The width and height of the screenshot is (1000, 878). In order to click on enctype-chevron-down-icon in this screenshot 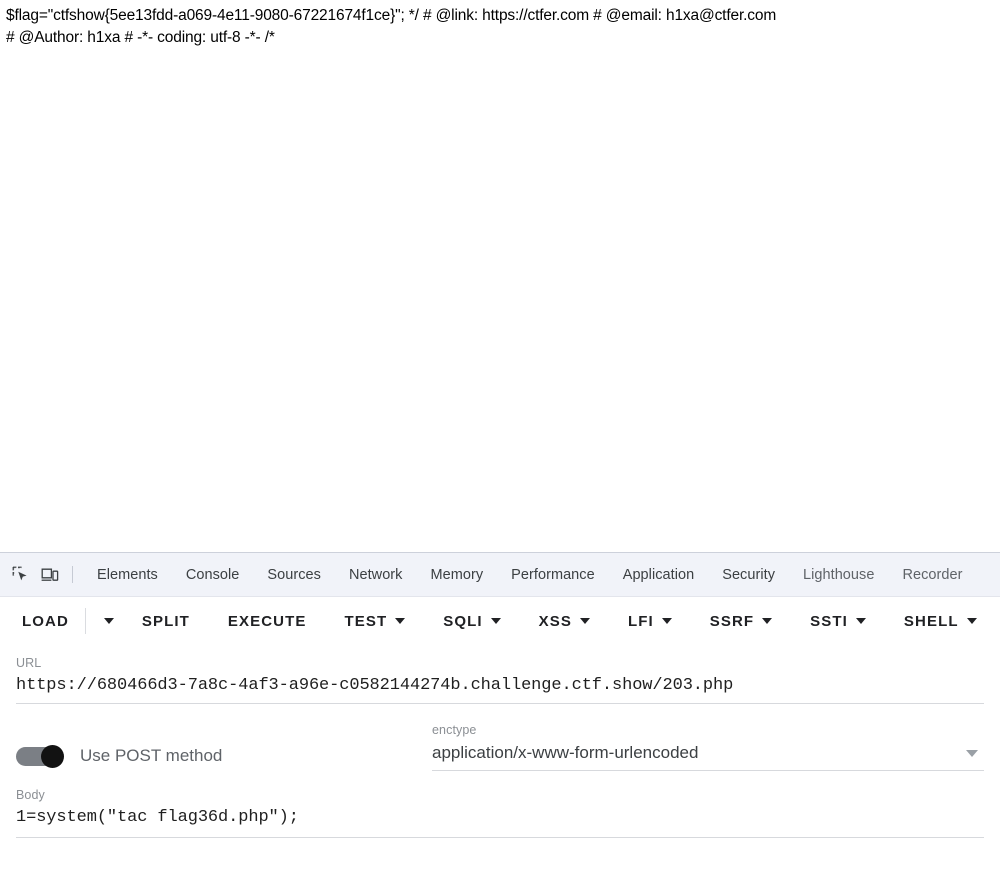, I will do `click(972, 753)`.